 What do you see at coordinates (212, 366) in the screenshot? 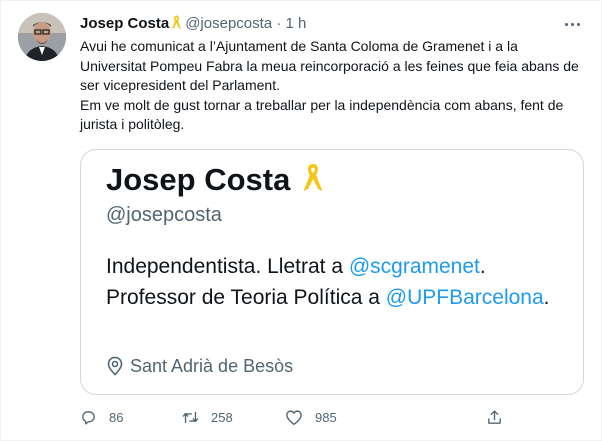
I see `location-text: Sant Adrià de Besòs` at bounding box center [212, 366].